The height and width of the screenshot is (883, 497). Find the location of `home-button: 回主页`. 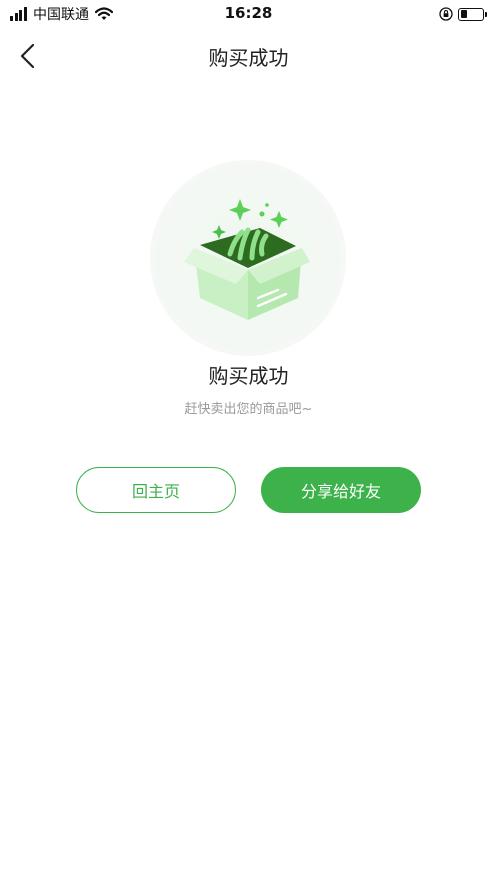

home-button: 回主页 is located at coordinates (156, 490).